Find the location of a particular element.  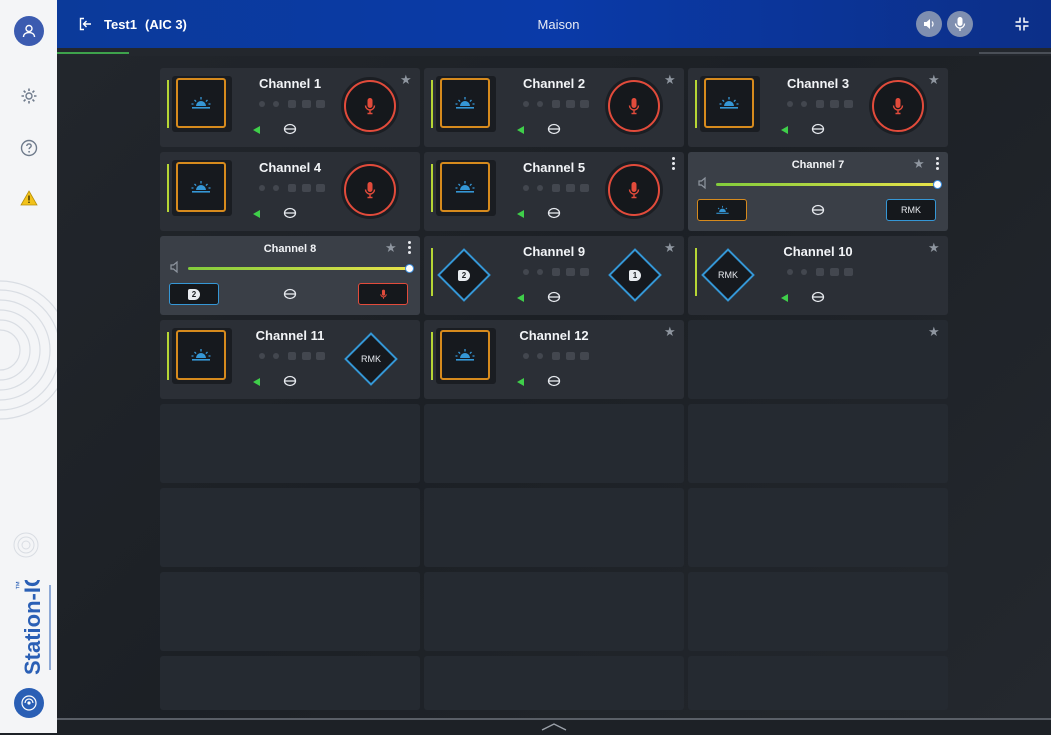

warning-button is located at coordinates (29, 198).